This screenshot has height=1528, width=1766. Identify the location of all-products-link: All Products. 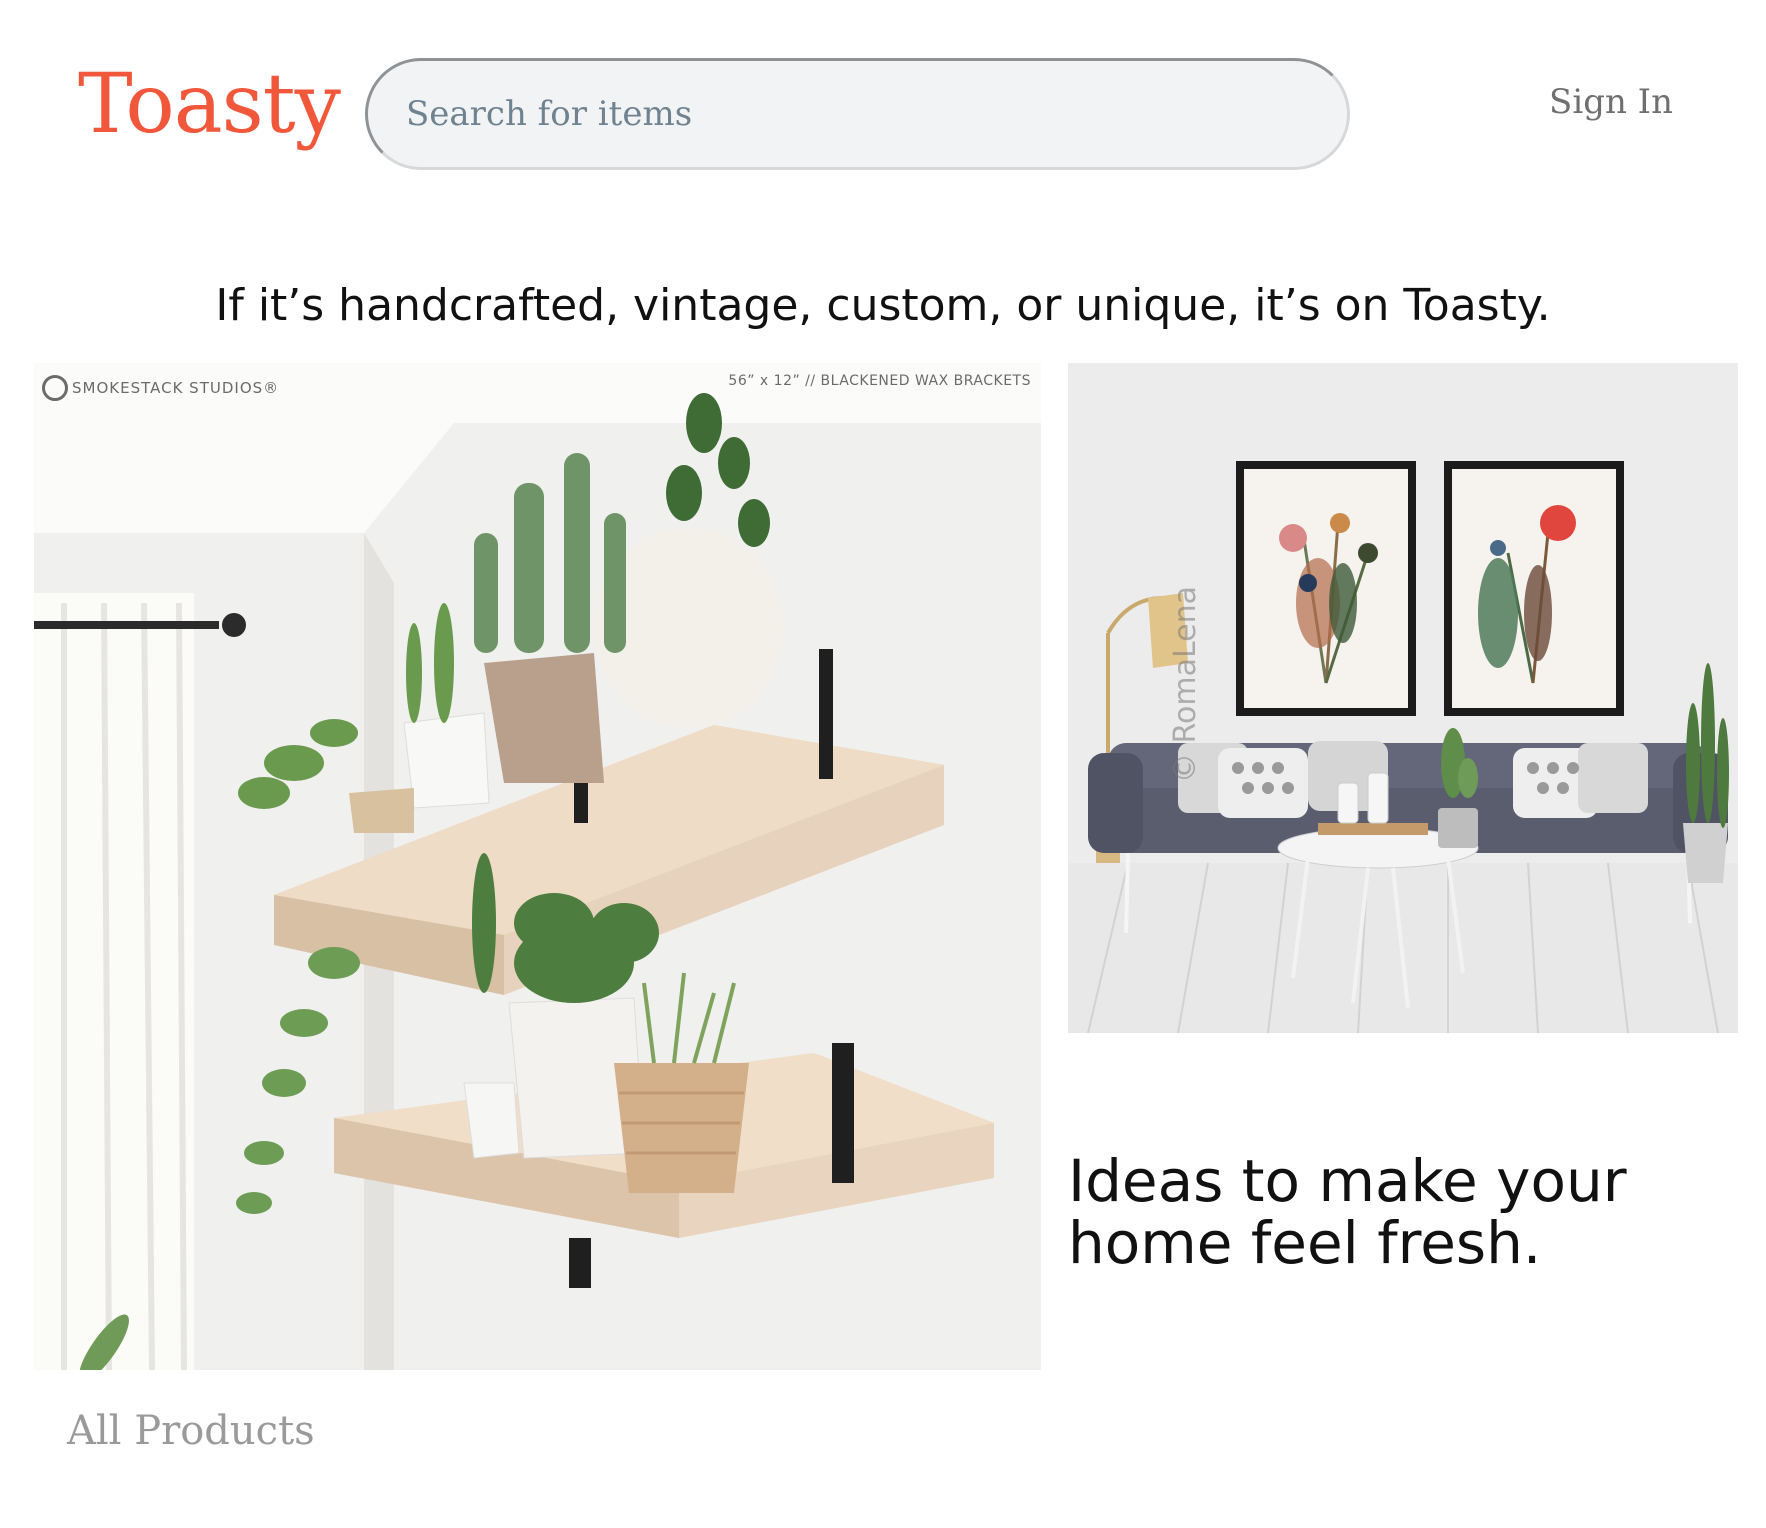
(191, 1431).